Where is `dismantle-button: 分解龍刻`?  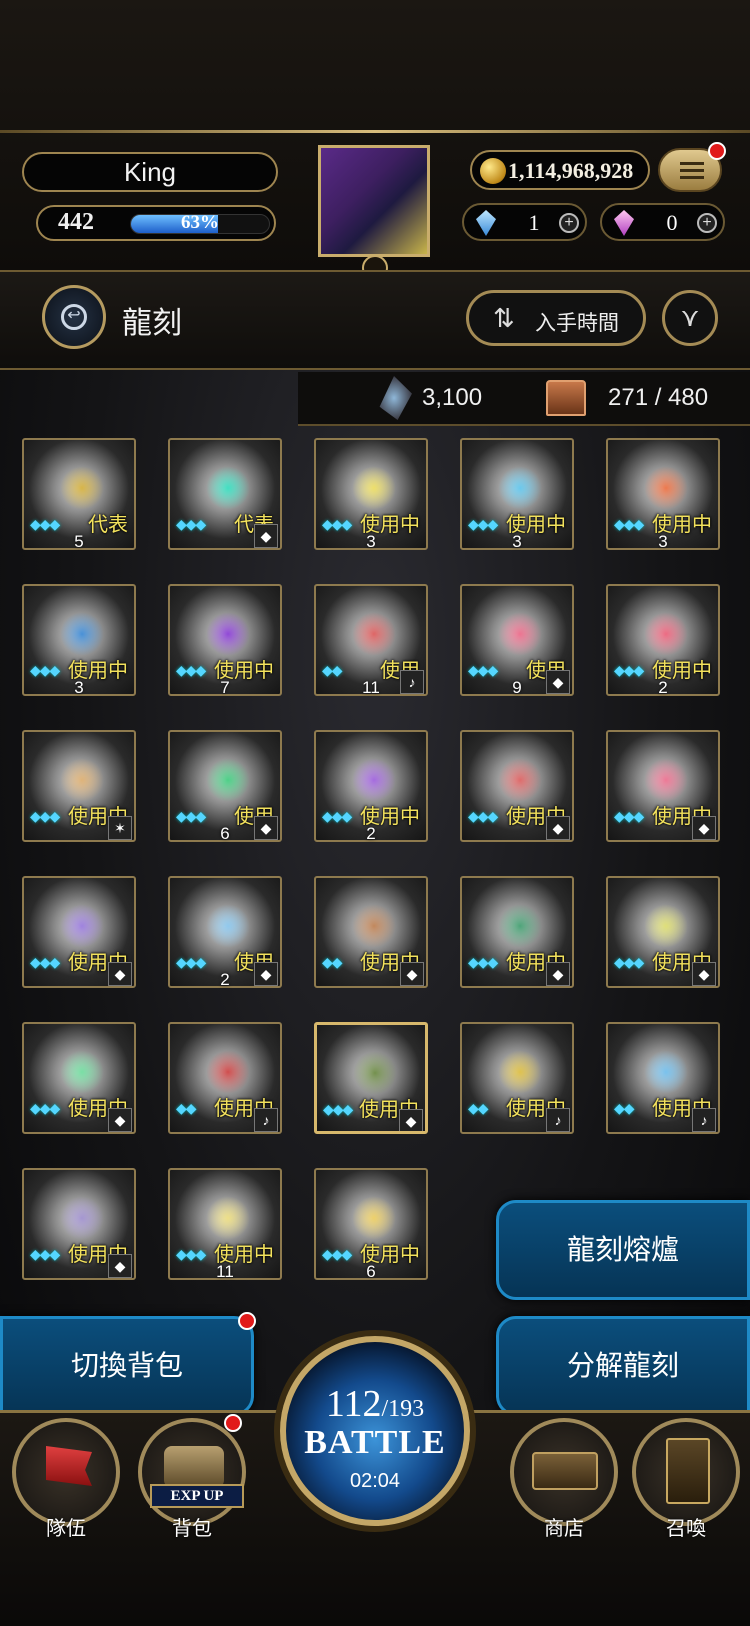 dismantle-button: 分解龍刻 is located at coordinates (623, 1366).